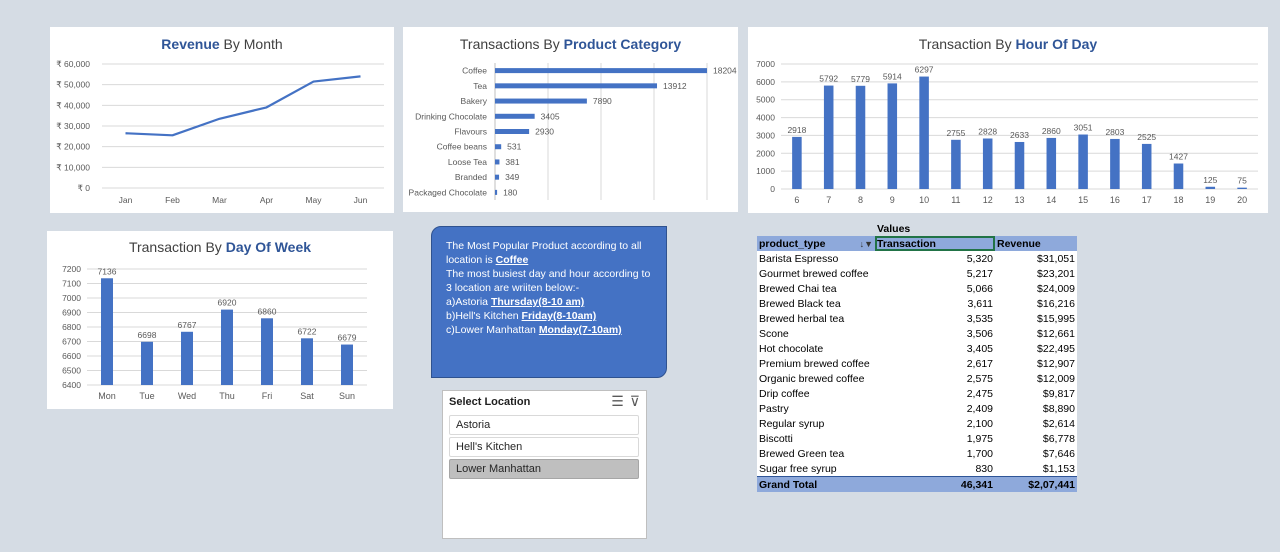 This screenshot has height=552, width=1280. I want to click on x-tick-label: Mon, so click(107, 396).